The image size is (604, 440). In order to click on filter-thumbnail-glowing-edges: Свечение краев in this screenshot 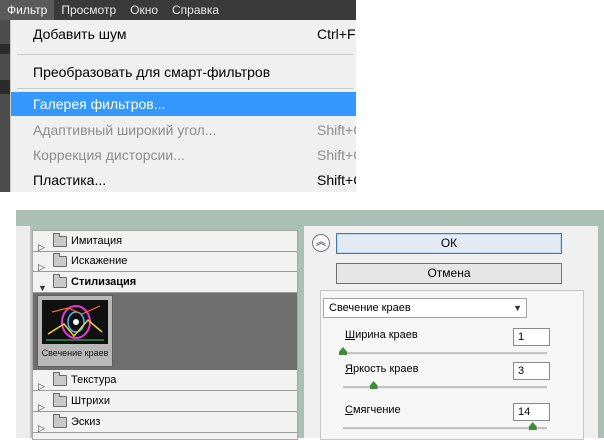, I will do `click(75, 331)`.